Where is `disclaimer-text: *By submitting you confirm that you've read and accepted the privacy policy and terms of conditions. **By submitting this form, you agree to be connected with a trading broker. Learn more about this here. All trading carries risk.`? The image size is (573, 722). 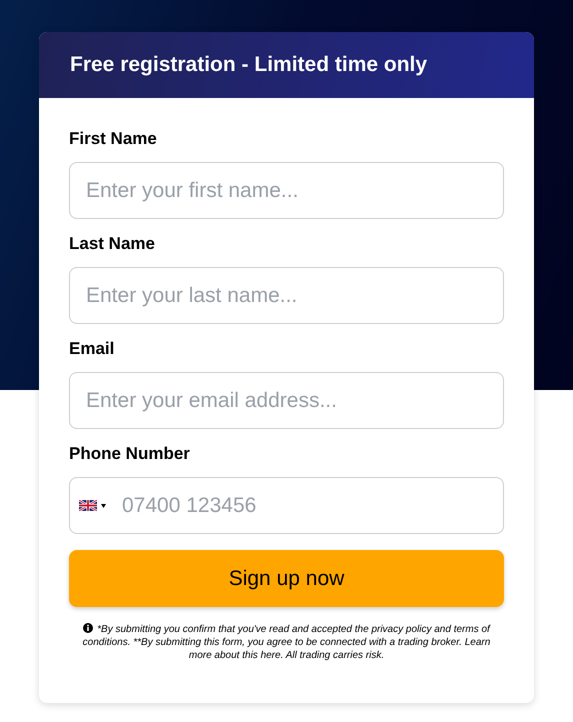
disclaimer-text: *By submitting you confirm that you've read and accepted the privacy policy and terms of conditions. **By submitting this form, you agree to be connected with a trading broker. Learn more about this here. All trading carries risk. is located at coordinates (287, 642).